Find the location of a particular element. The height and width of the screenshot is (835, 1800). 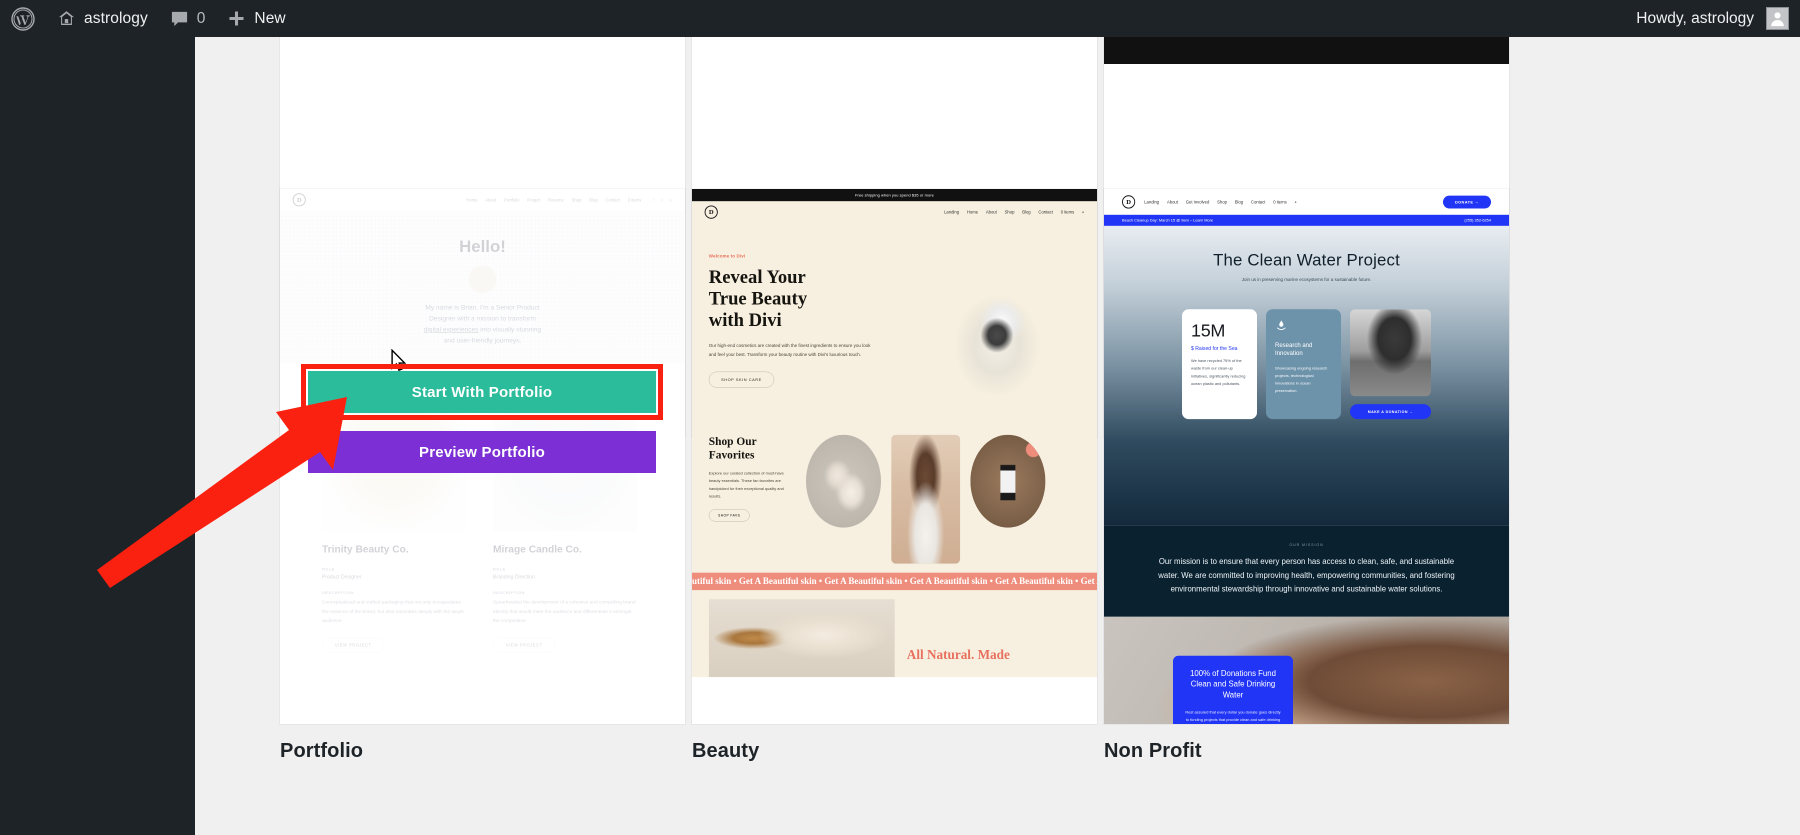

nonprofit-donation-card: MAKE A DONATION → is located at coordinates (1390, 364).